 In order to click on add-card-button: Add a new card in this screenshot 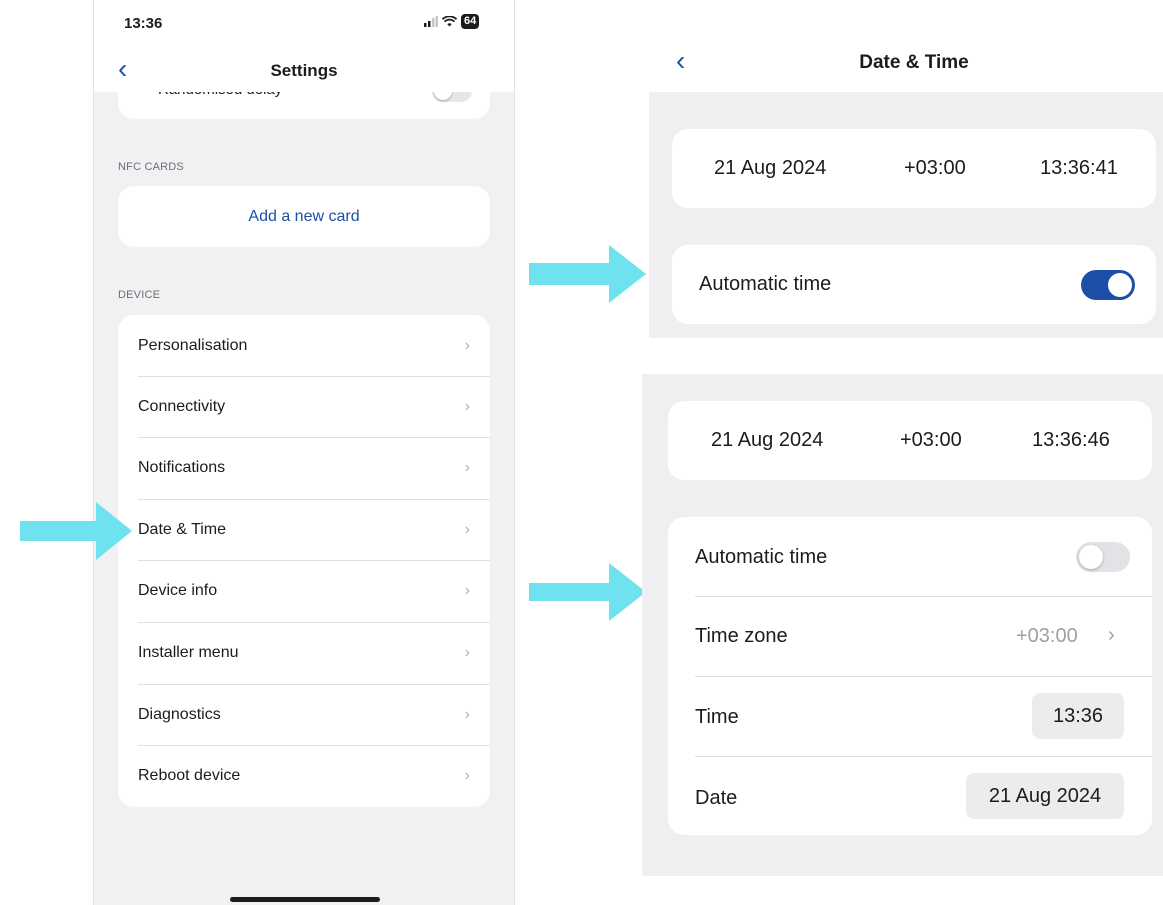, I will do `click(304, 216)`.